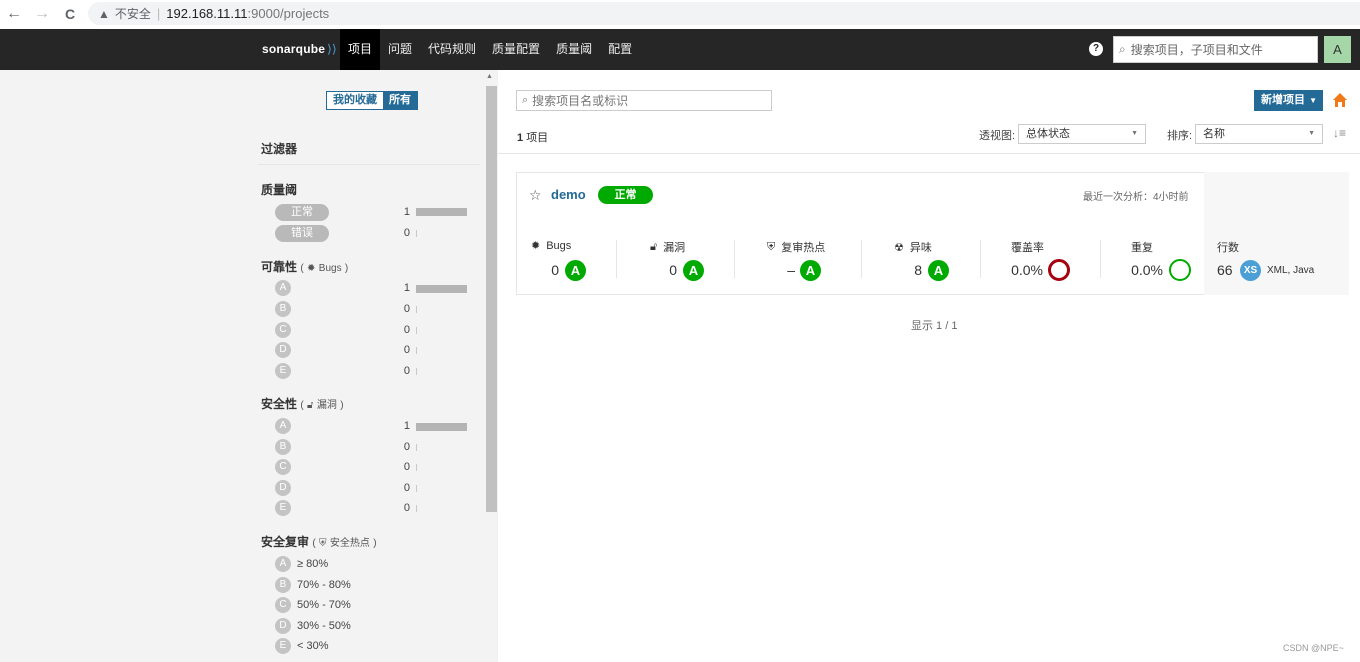 Image resolution: width=1360 pixels, height=662 pixels. What do you see at coordinates (1082, 134) in the screenshot?
I see `perspective-select: 总体状态 ▼` at bounding box center [1082, 134].